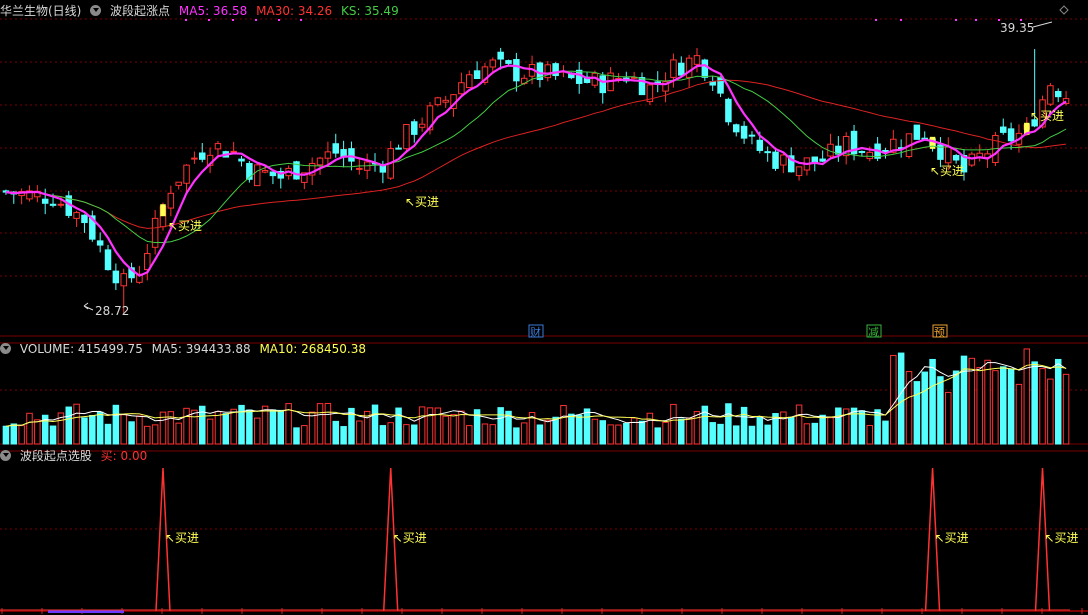 This screenshot has width=1088, height=615. I want to click on indicator-name: 波段起涨点, so click(140, 11).